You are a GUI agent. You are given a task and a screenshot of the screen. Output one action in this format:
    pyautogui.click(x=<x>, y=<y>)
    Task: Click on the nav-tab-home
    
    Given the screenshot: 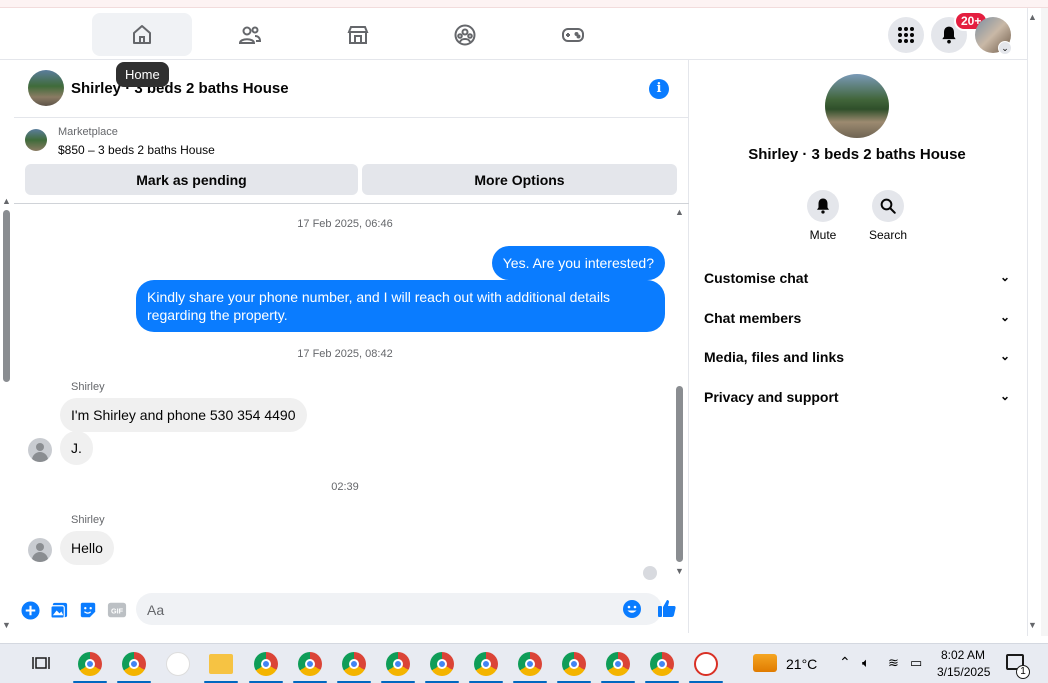 What is the action you would take?
    pyautogui.click(x=142, y=34)
    